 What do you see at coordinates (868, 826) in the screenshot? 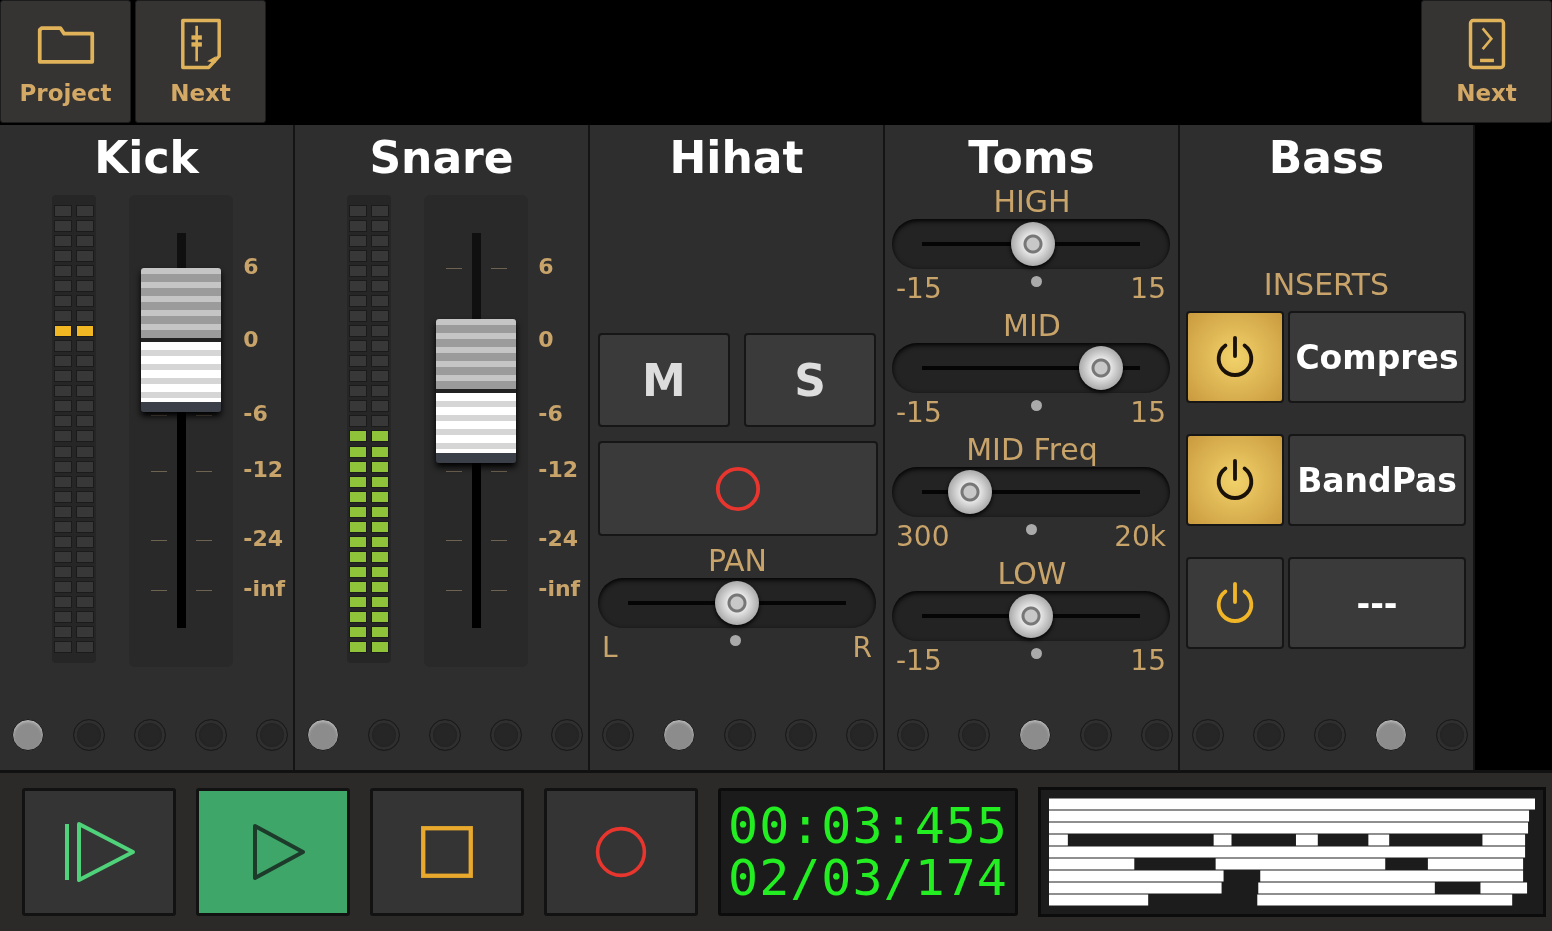
I see `time-readout: 00:03:455` at bounding box center [868, 826].